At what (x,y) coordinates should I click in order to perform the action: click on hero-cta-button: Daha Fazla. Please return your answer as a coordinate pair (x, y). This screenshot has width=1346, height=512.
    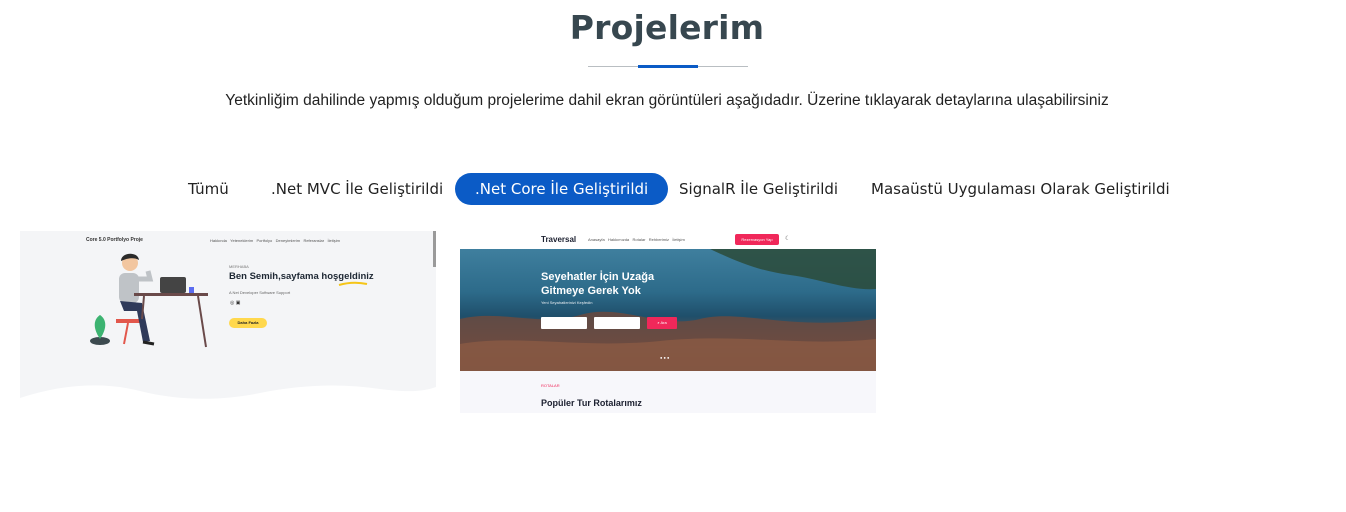
    Looking at the image, I should click on (248, 323).